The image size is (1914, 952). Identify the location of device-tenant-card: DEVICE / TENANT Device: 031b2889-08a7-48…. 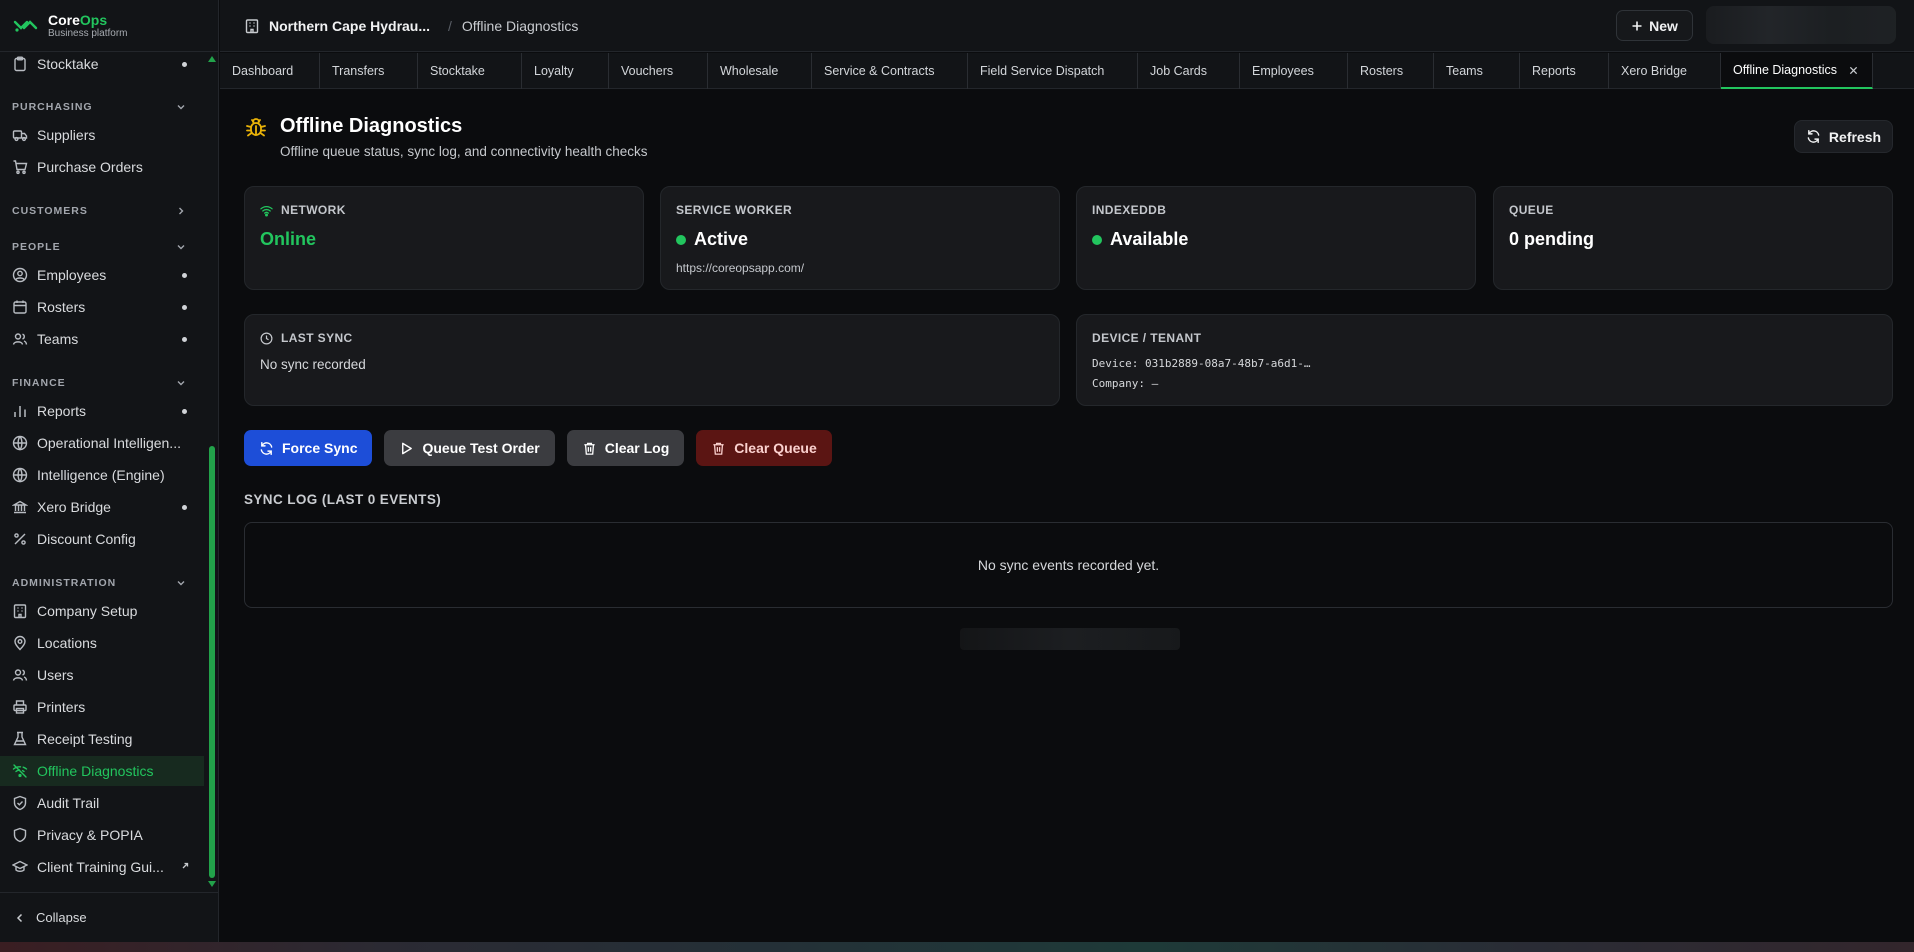
(1484, 360).